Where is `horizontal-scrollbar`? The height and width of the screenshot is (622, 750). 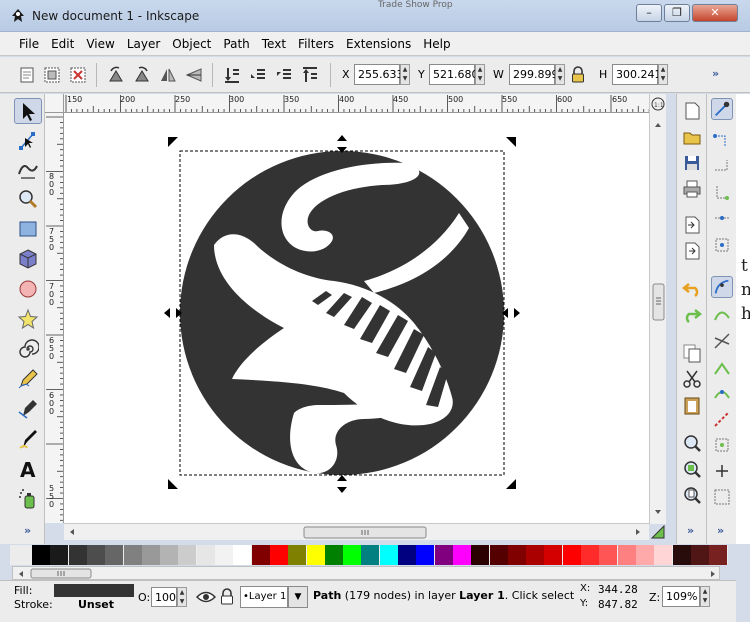
horizontal-scrollbar is located at coordinates (356, 531).